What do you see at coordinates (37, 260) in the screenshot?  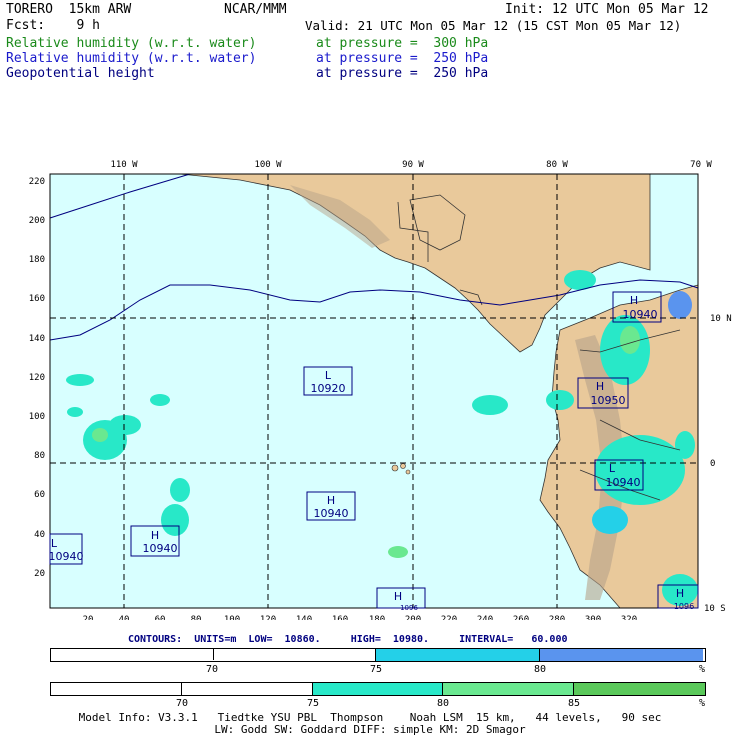 I see `y-tick-label: 180` at bounding box center [37, 260].